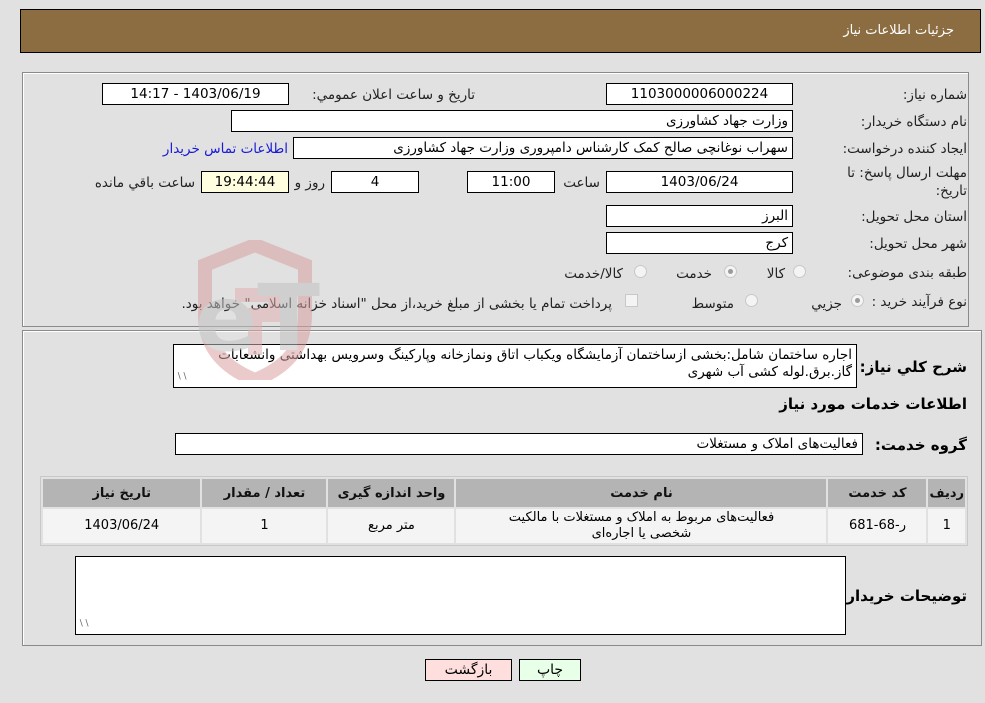 This screenshot has width=985, height=703. Describe the element at coordinates (951, 191) in the screenshot. I see `deadline-label-line2: تاريخ:` at that location.